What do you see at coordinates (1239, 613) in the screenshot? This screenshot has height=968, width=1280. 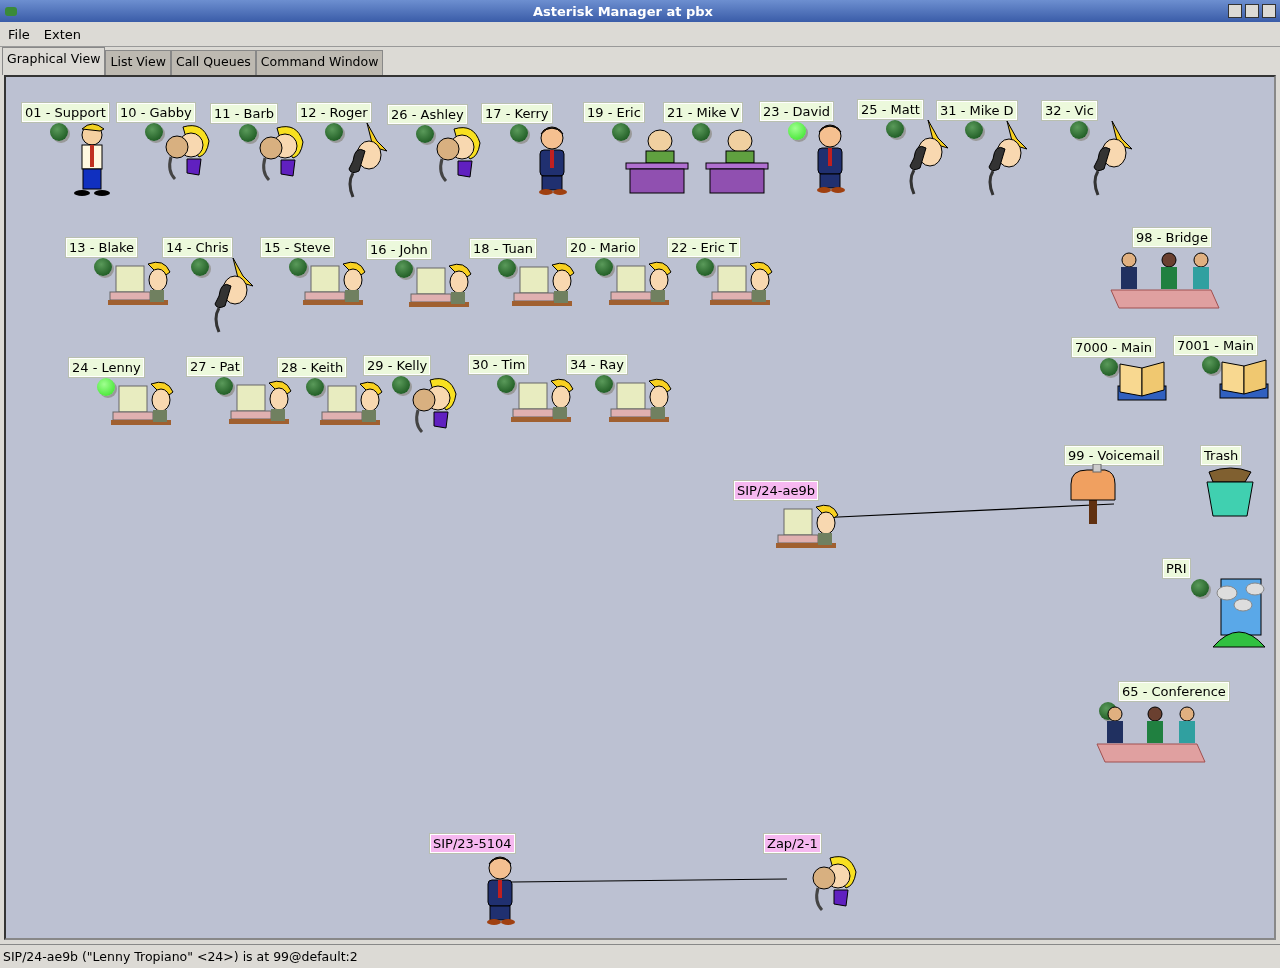 I see `sky-with-clouds-drawing` at bounding box center [1239, 613].